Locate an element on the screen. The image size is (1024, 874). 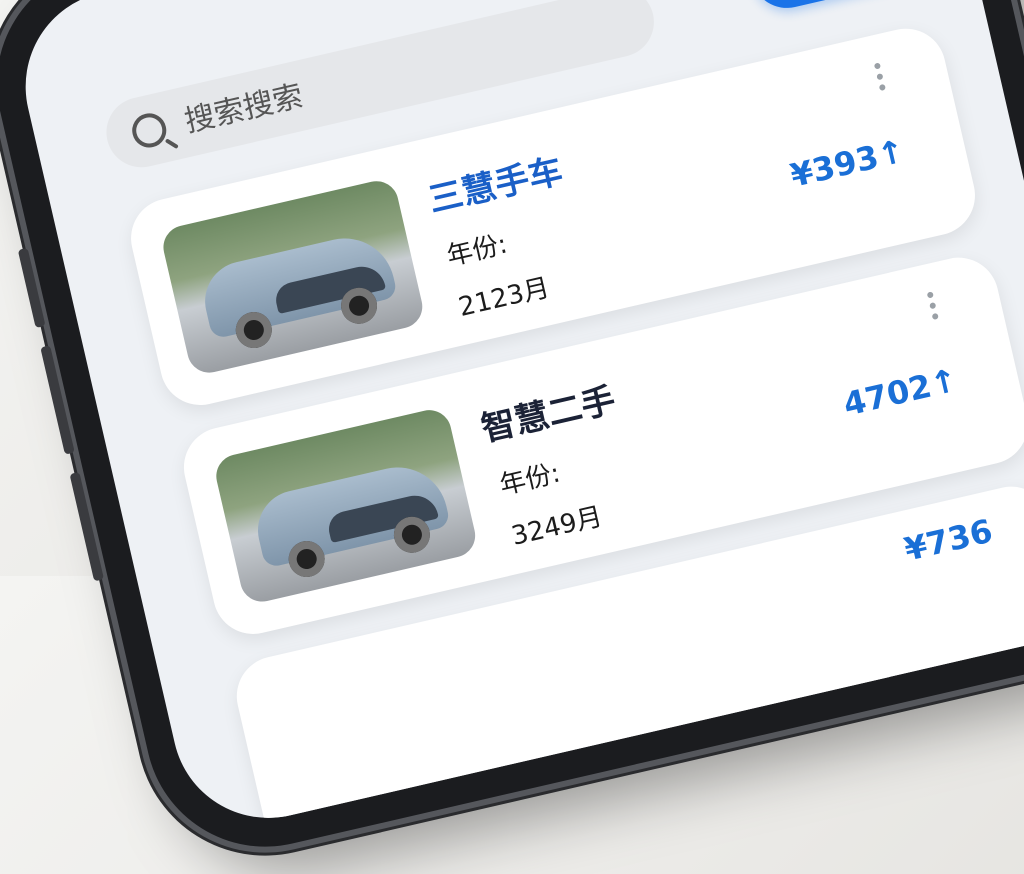
year-value: 3249月 is located at coordinates (557, 526).